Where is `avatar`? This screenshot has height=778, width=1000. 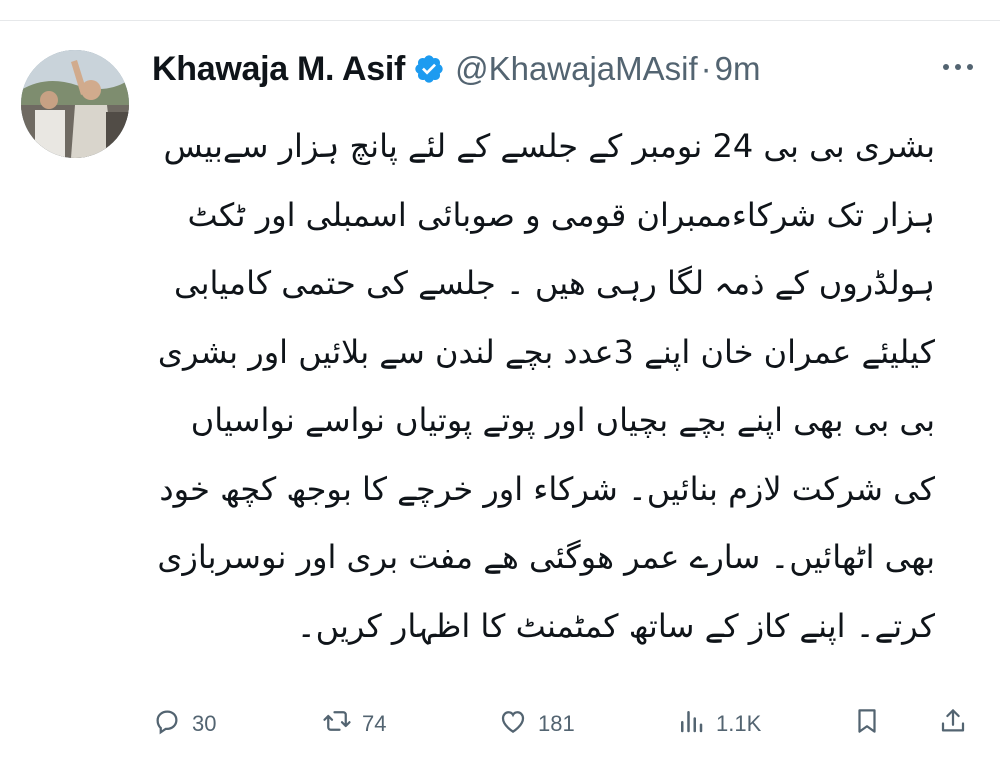 avatar is located at coordinates (75, 104).